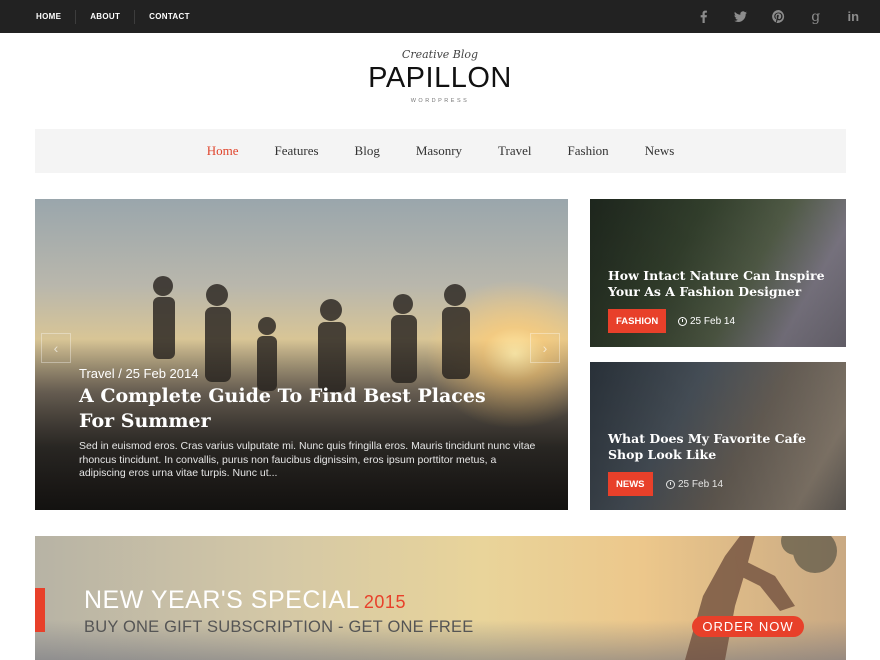 The image size is (880, 660). I want to click on nav-item-travel: Travel, so click(514, 151).